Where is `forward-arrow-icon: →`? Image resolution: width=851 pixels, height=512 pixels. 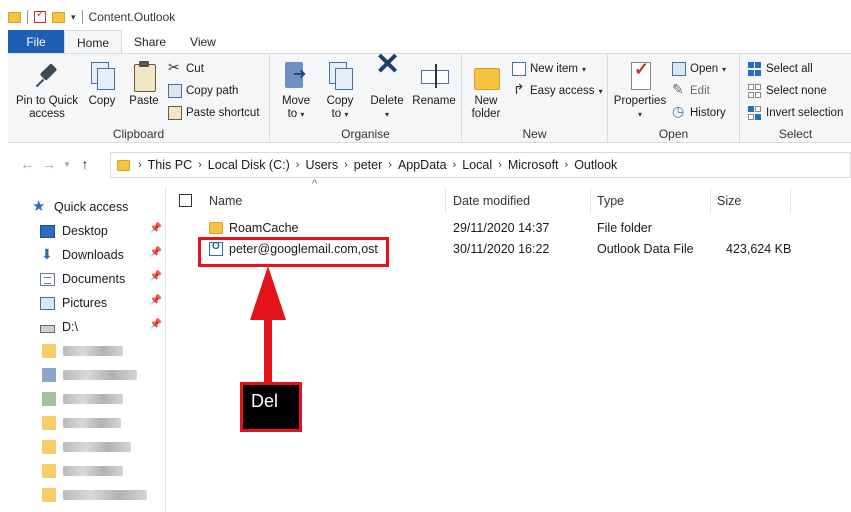
forward-arrow-icon: → is located at coordinates (49, 164).